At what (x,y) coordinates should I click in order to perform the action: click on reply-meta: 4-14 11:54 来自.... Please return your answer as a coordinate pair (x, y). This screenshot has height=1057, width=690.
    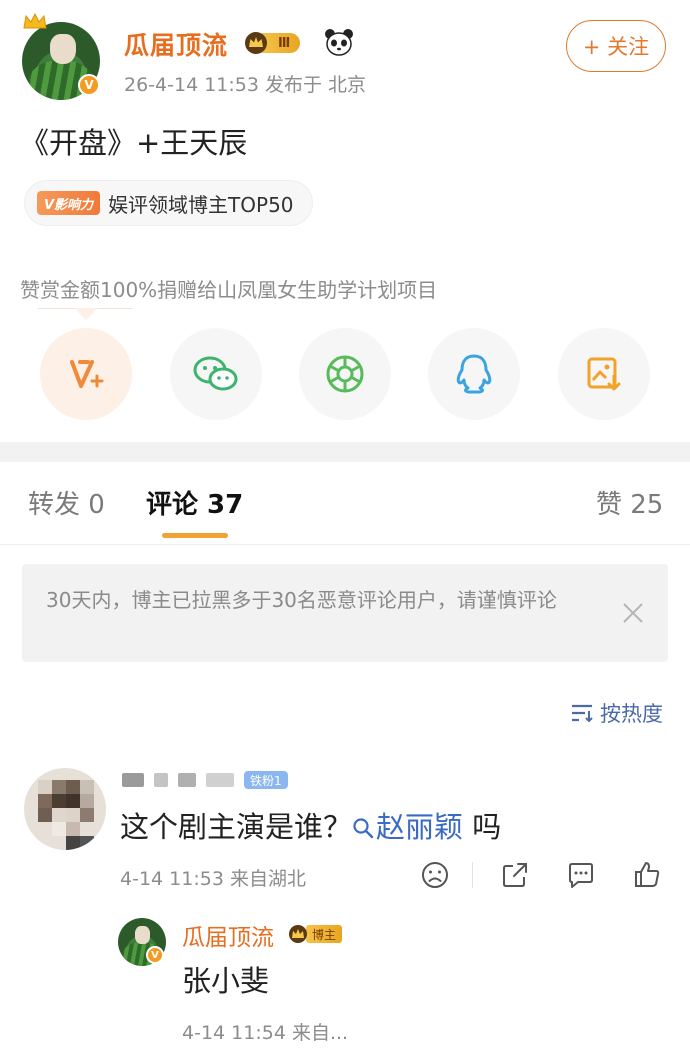
    Looking at the image, I should click on (265, 1033).